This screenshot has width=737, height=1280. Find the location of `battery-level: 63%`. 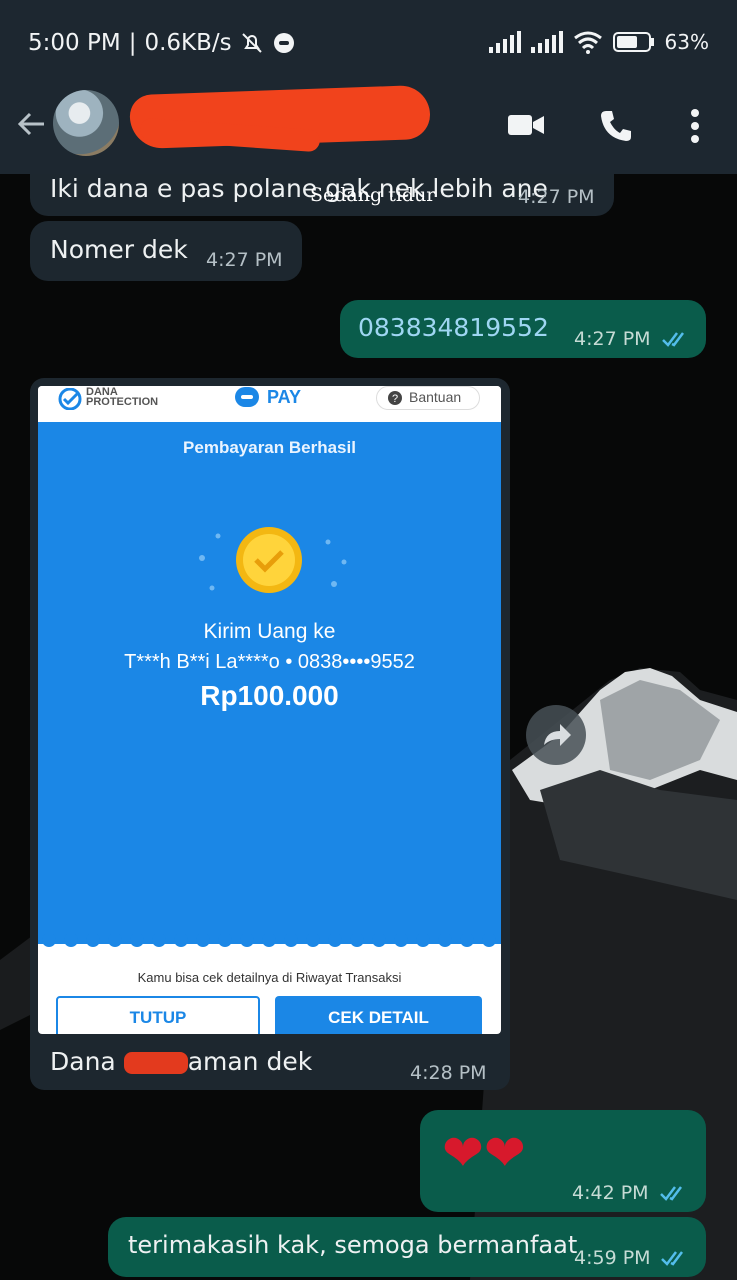

battery-level: 63% is located at coordinates (686, 42).